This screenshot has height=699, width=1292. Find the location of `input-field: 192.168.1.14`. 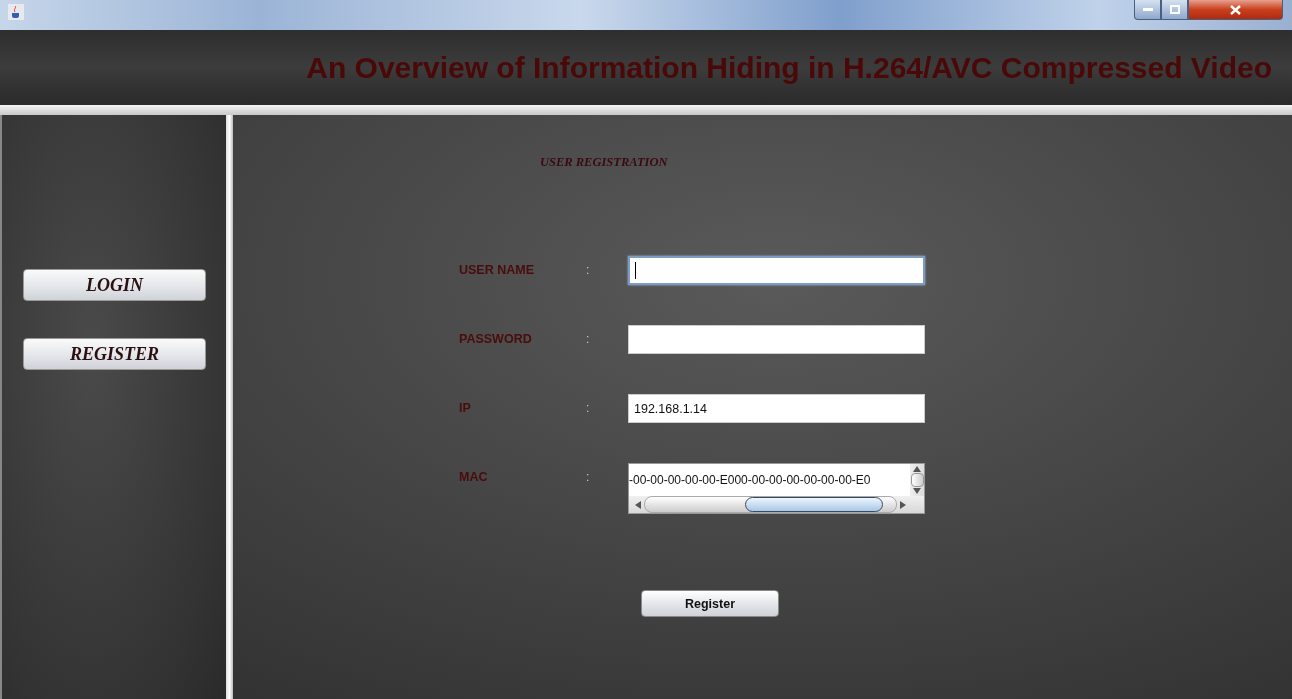

input-field: 192.168.1.14 is located at coordinates (776, 408).